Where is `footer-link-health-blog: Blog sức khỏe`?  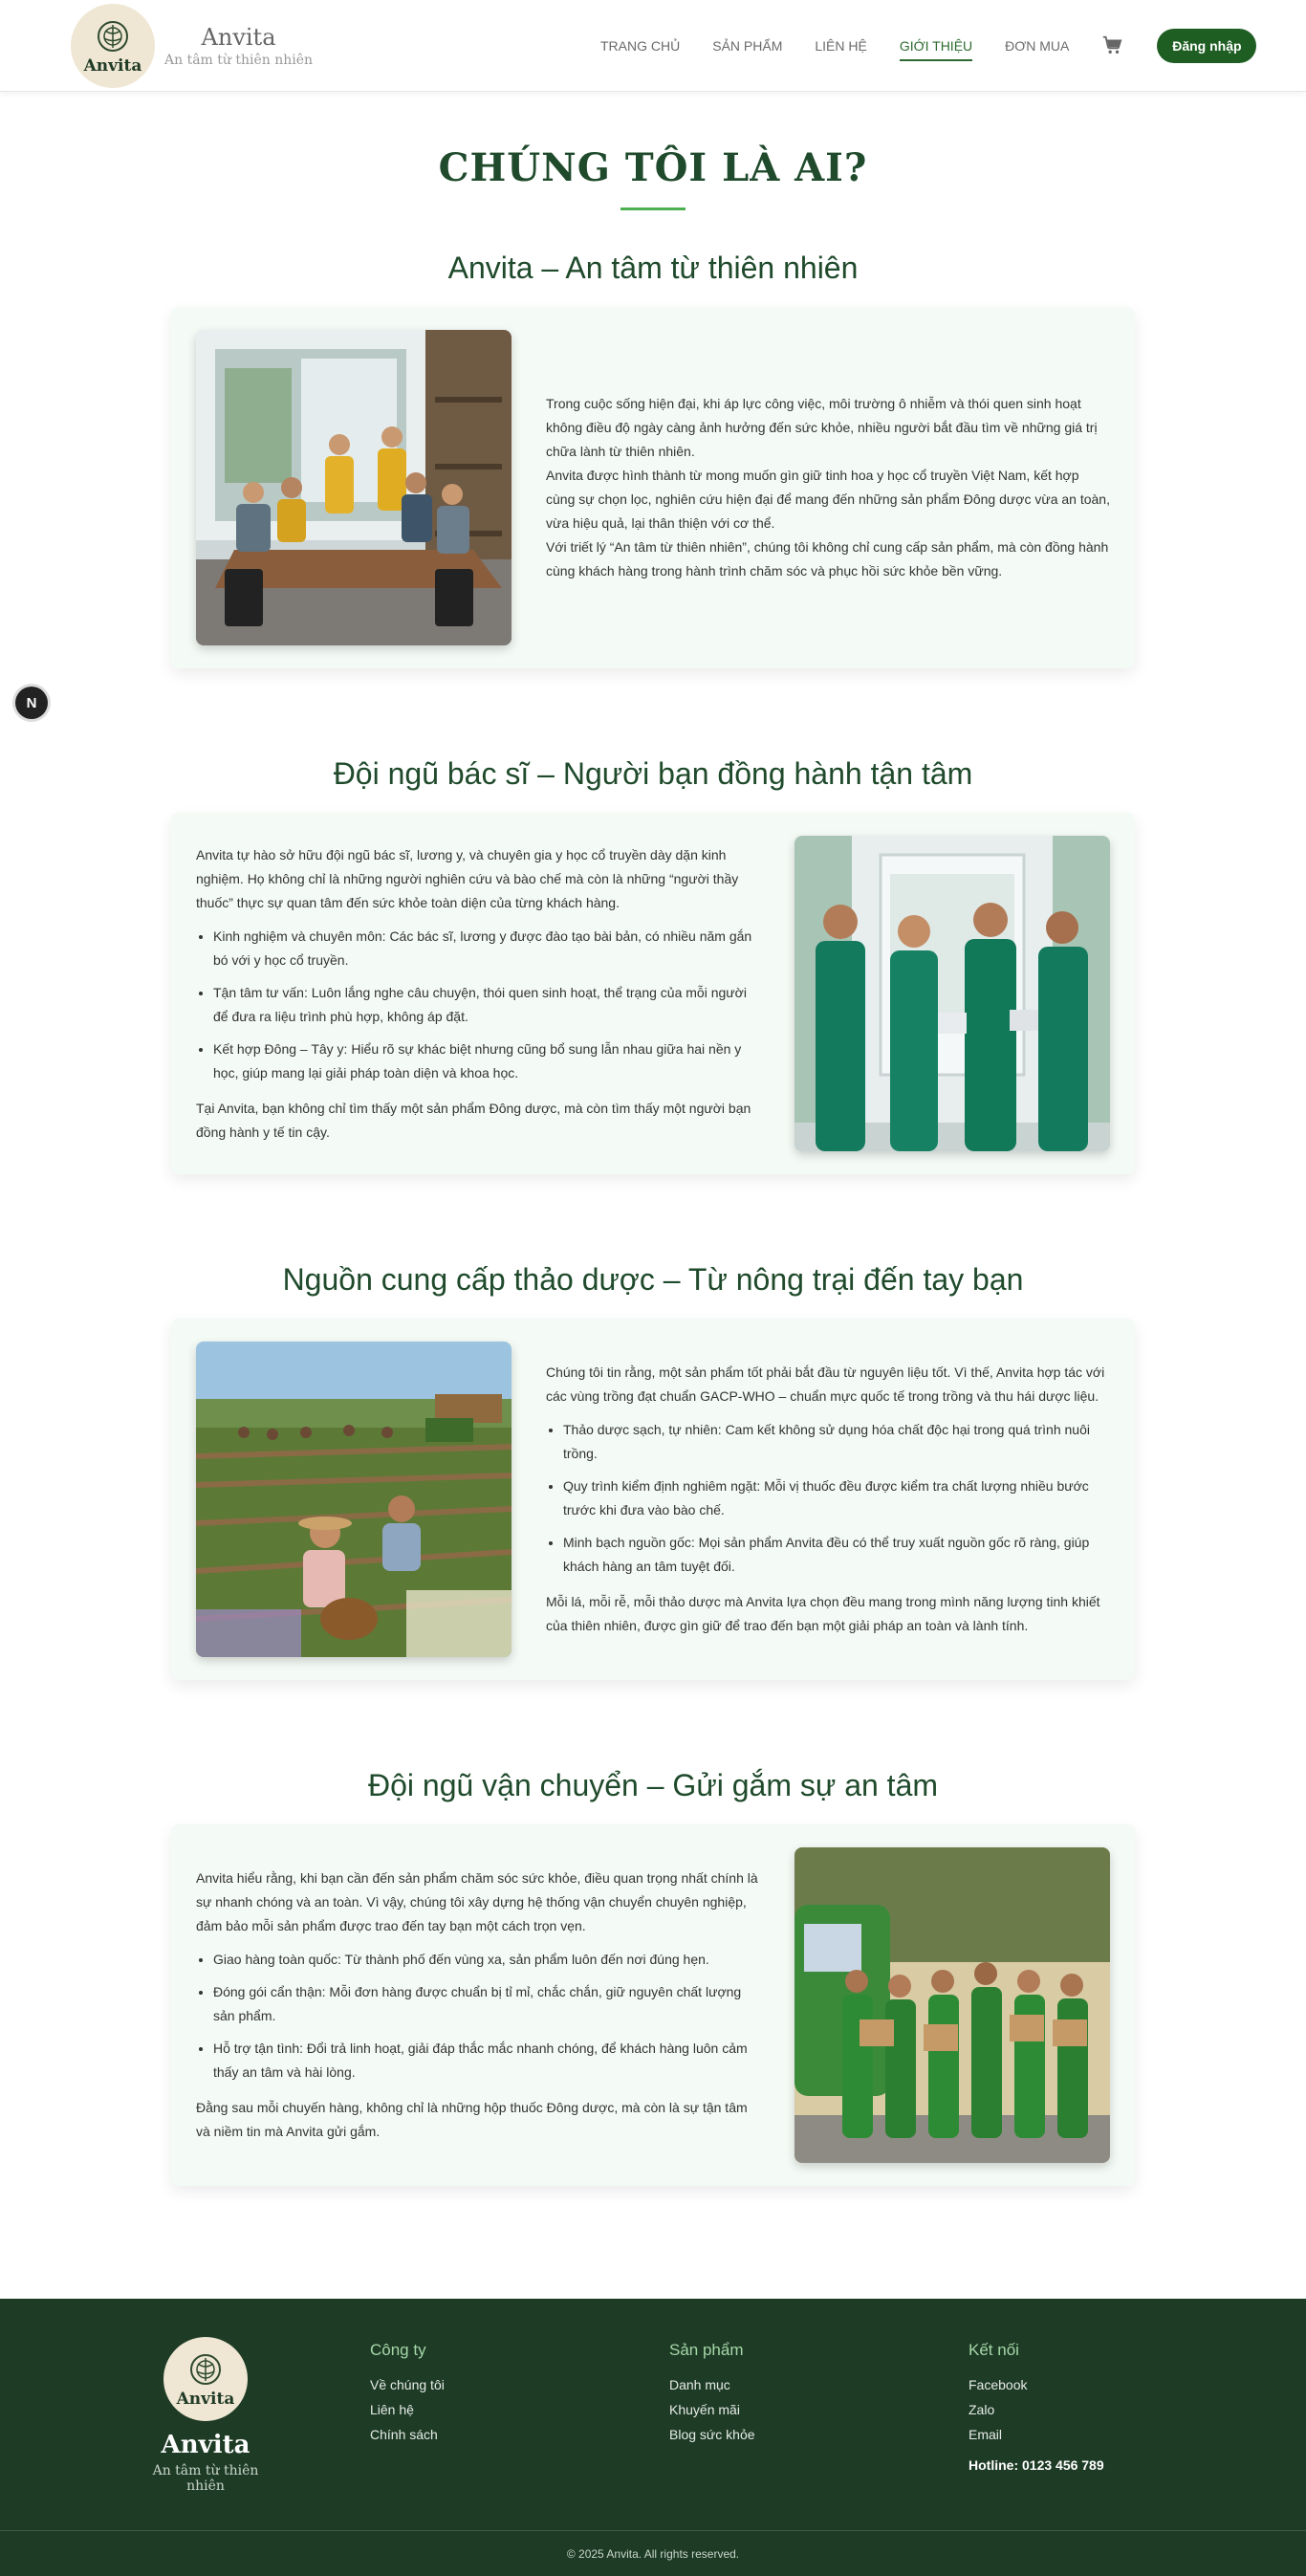
footer-link-health-blog: Blog sức khỏe is located at coordinates (712, 2434).